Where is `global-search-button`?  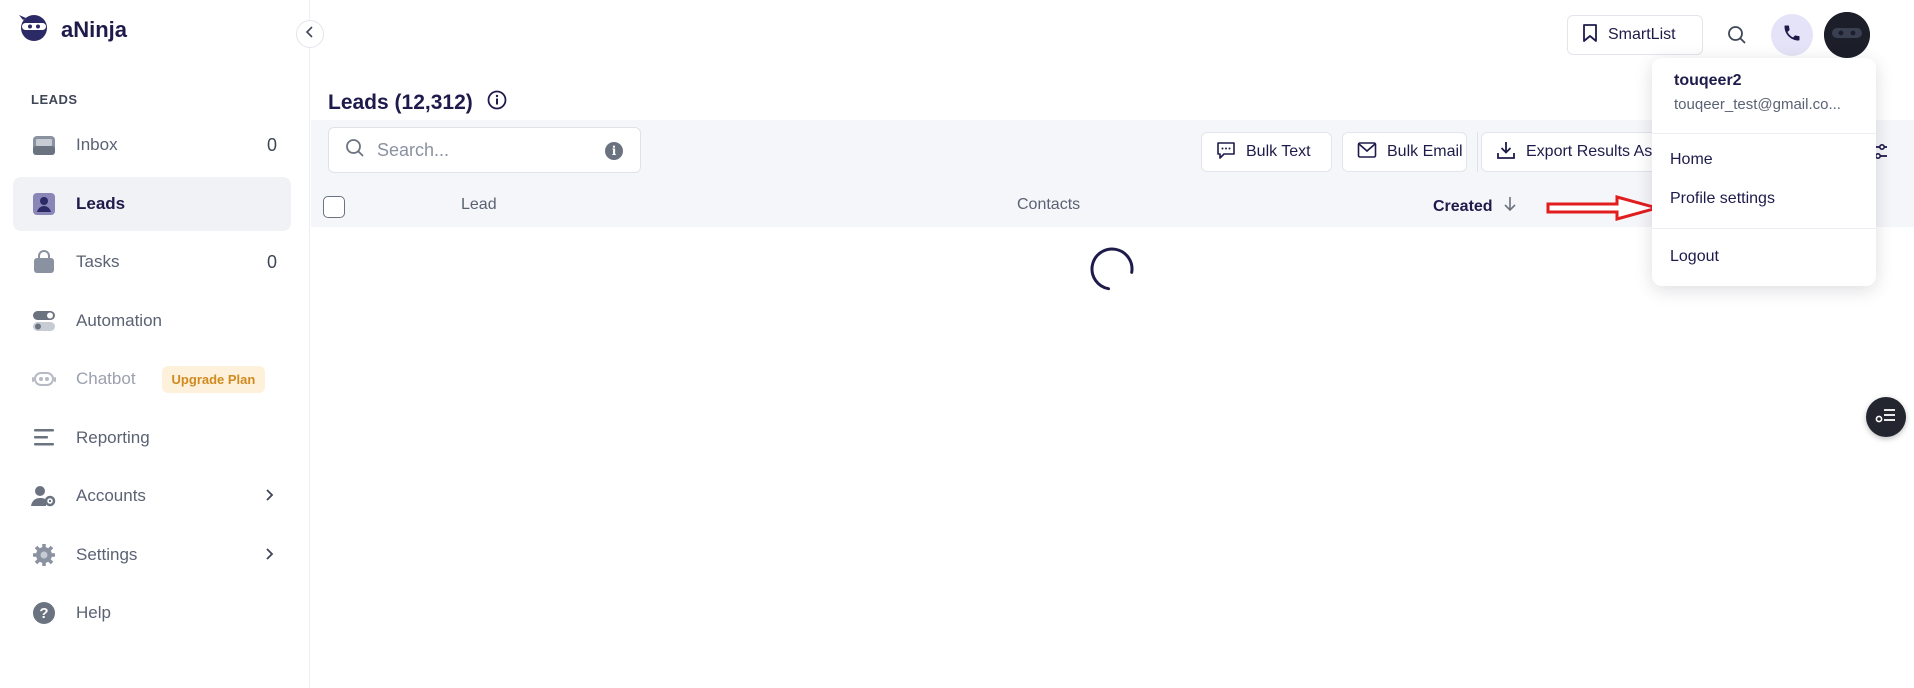
global-search-button is located at coordinates (1737, 37).